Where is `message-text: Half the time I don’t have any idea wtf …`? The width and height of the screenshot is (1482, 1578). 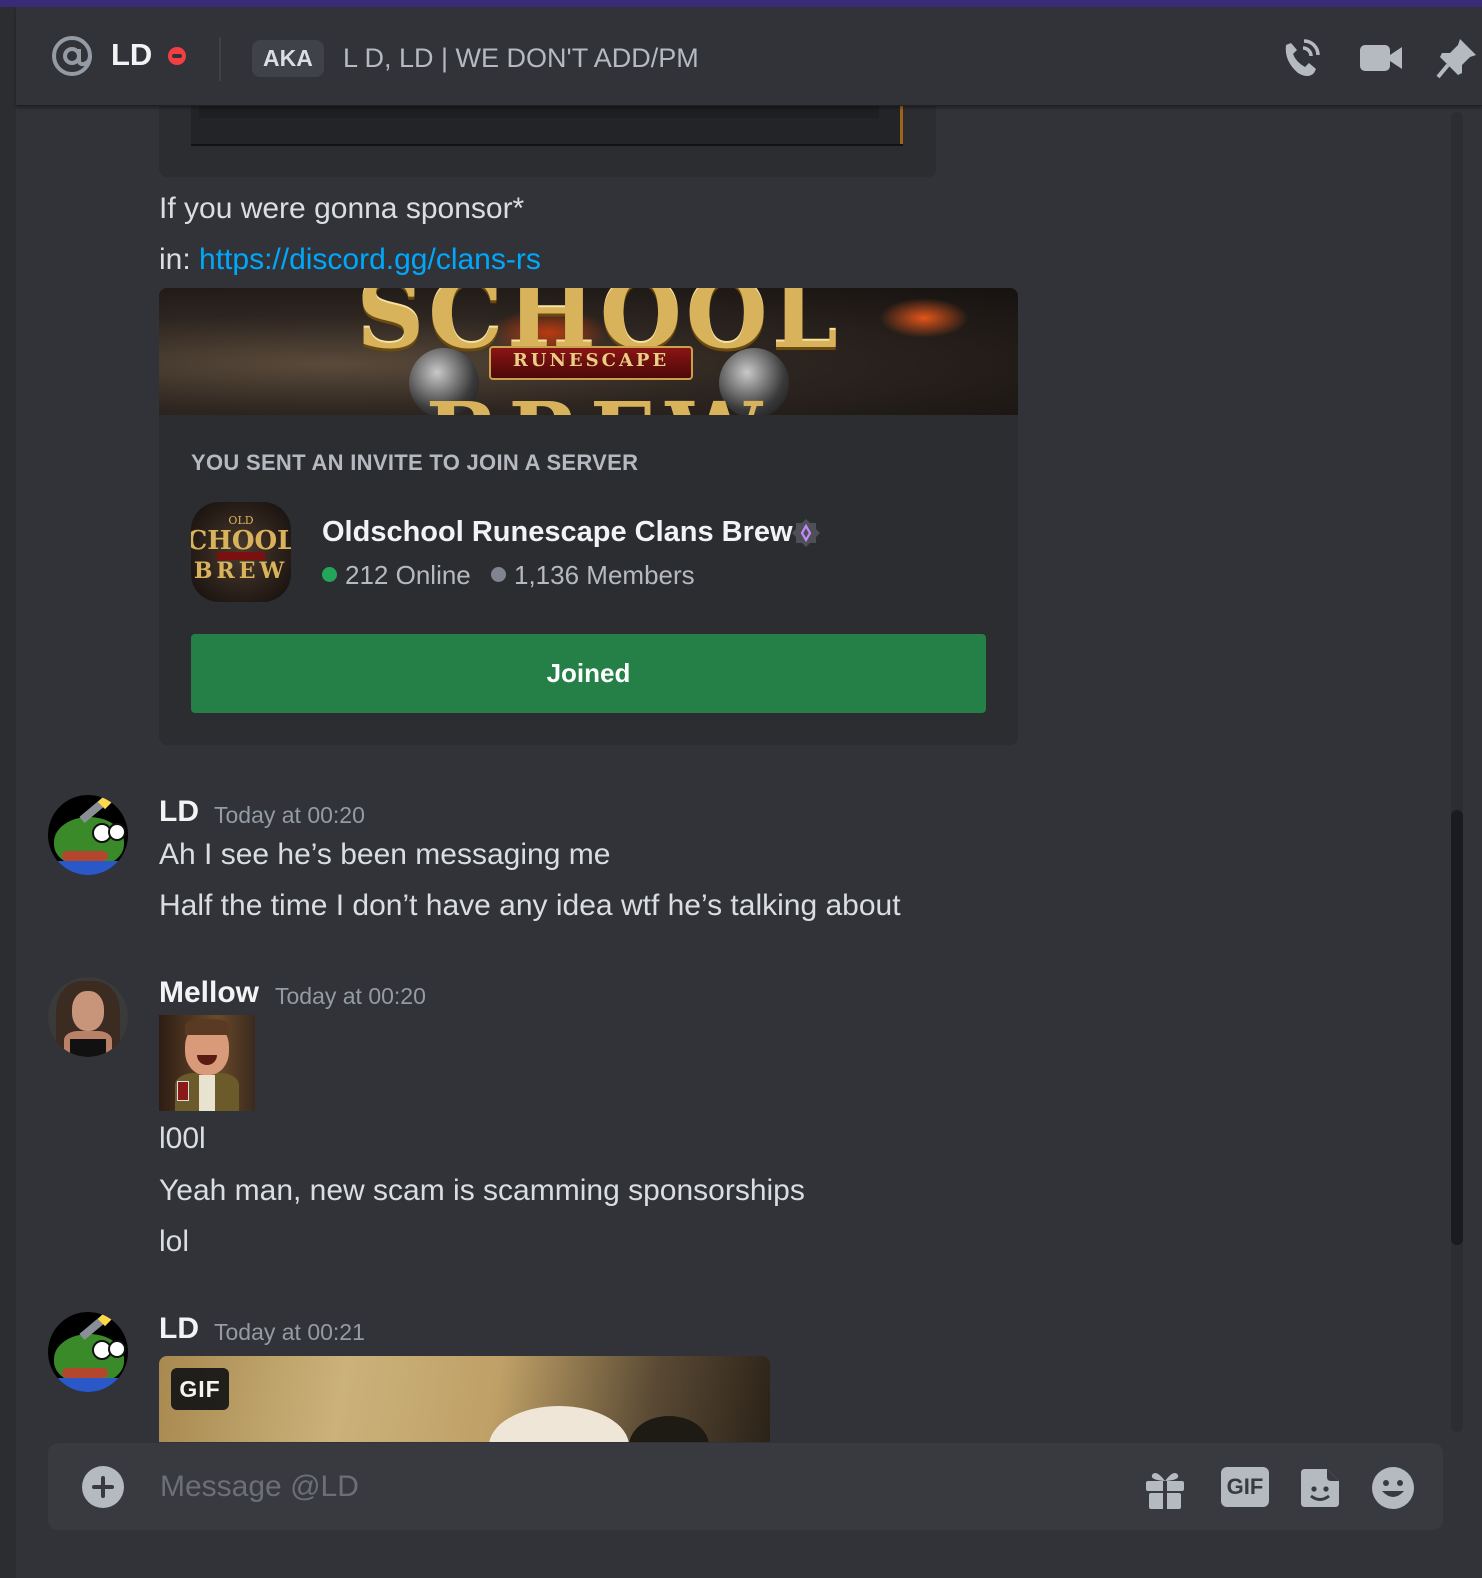 message-text: Half the time I don’t have any idea wtf … is located at coordinates (530, 905).